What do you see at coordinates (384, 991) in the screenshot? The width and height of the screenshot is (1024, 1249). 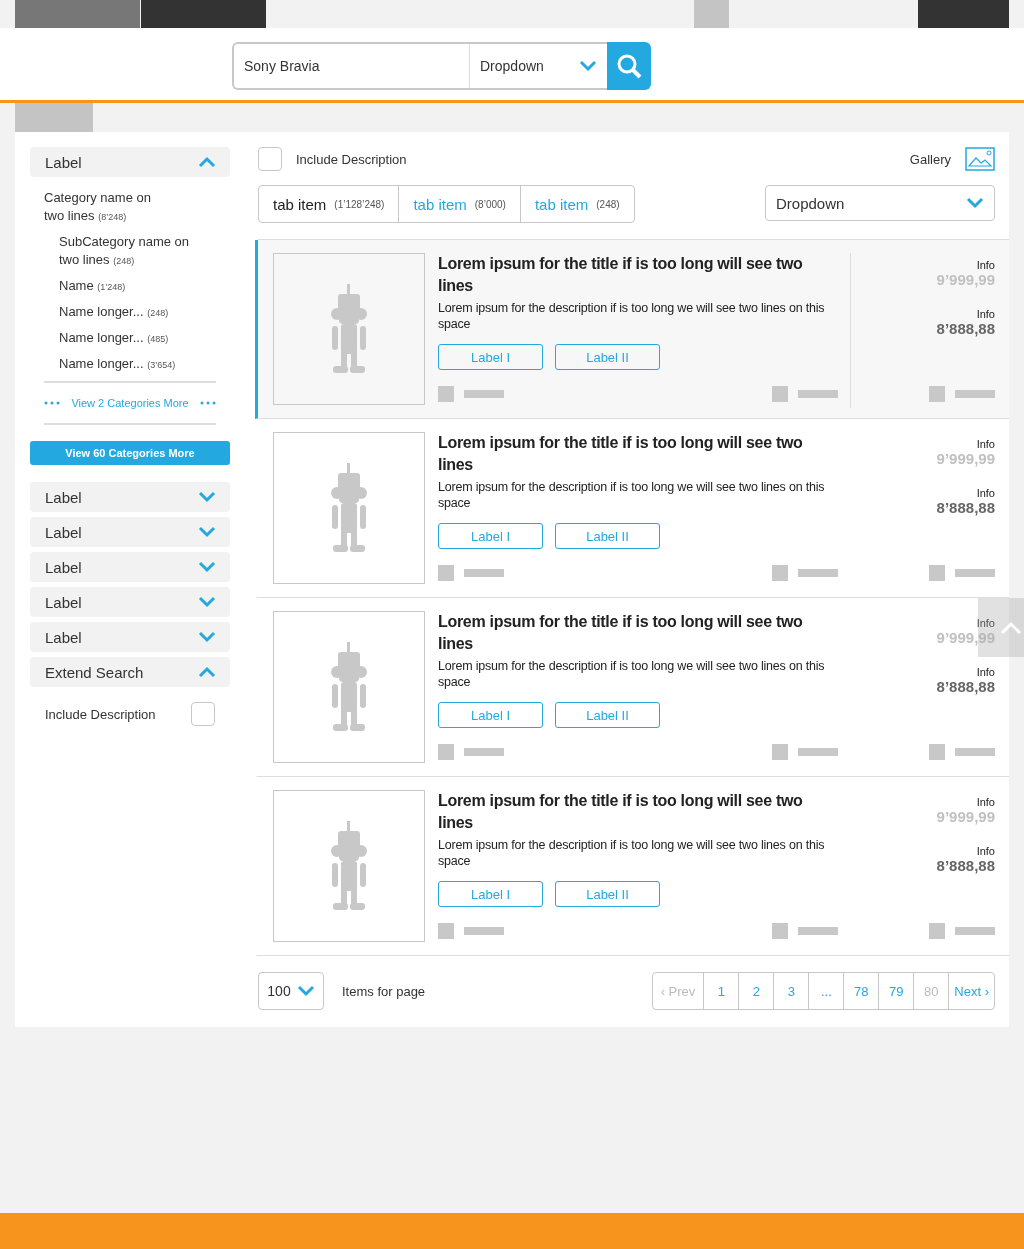 I see `per-page-label: Items for page` at bounding box center [384, 991].